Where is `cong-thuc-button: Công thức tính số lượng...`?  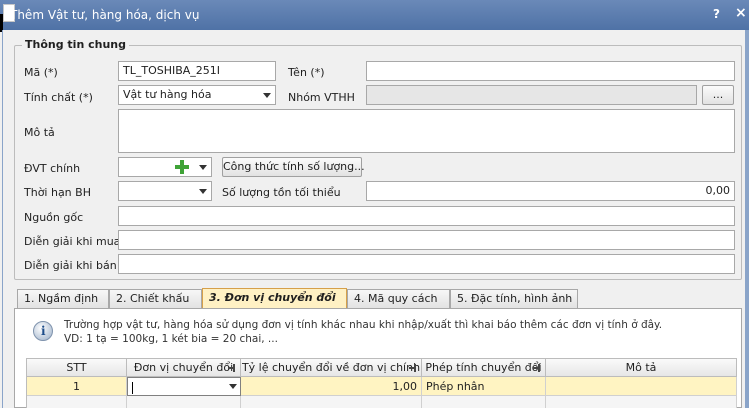 cong-thuc-button: Công thức tính số lượng... is located at coordinates (293, 167).